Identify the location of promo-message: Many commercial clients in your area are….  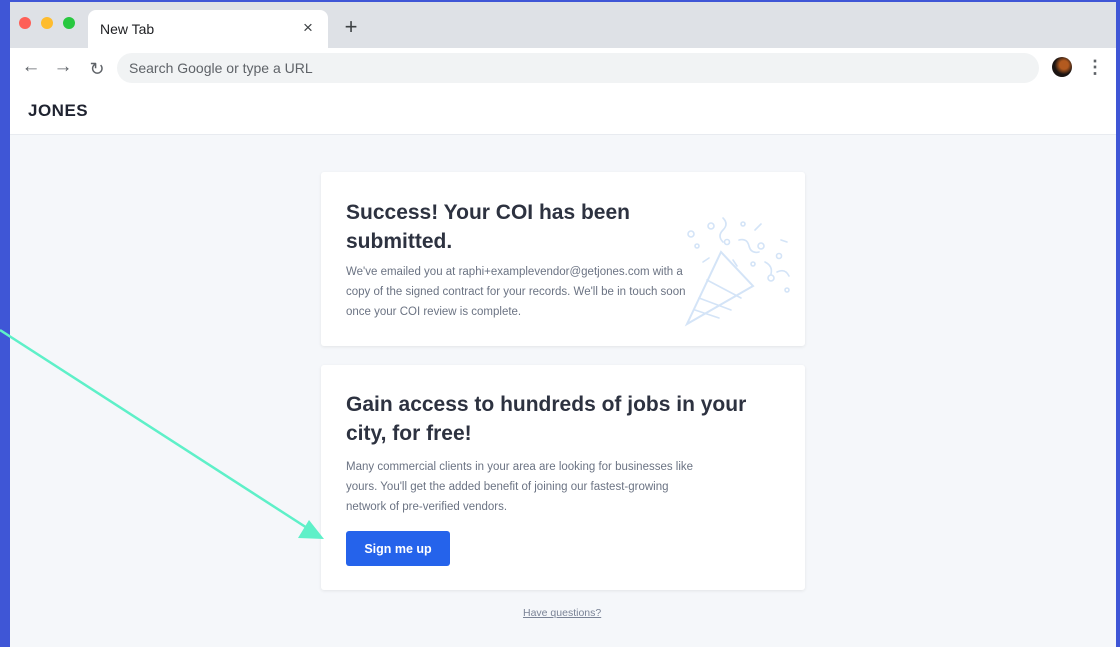
(520, 487).